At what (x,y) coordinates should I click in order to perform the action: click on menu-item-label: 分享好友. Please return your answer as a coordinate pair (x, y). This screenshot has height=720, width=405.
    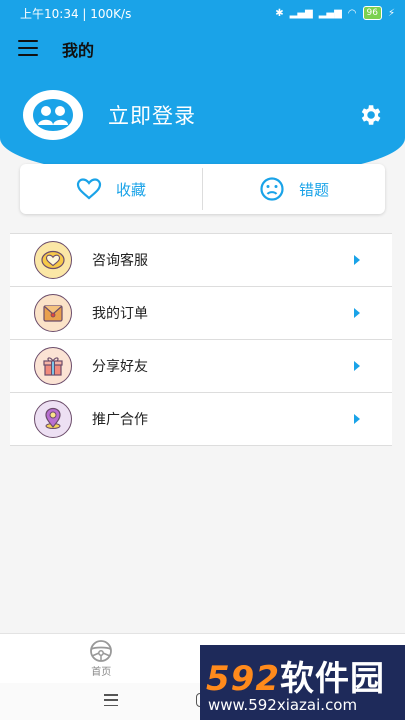
    Looking at the image, I should click on (120, 367).